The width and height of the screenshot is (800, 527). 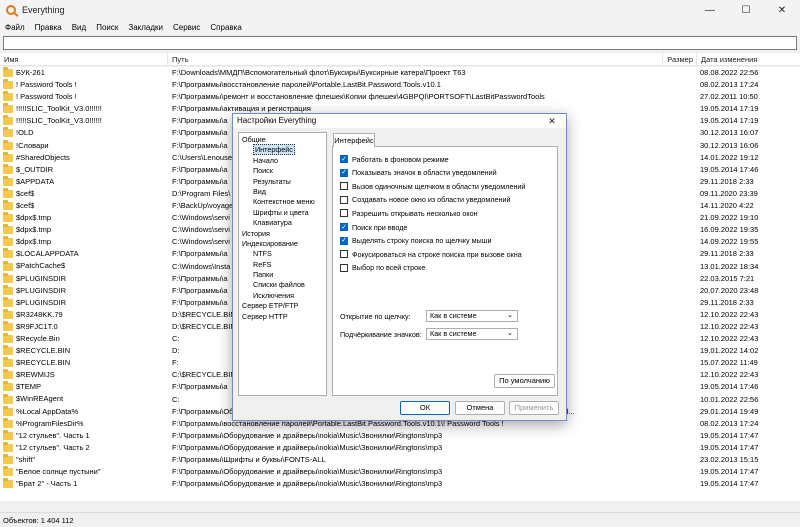 What do you see at coordinates (145, 27) in the screenshot?
I see `menu-bookmarks: Закладки` at bounding box center [145, 27].